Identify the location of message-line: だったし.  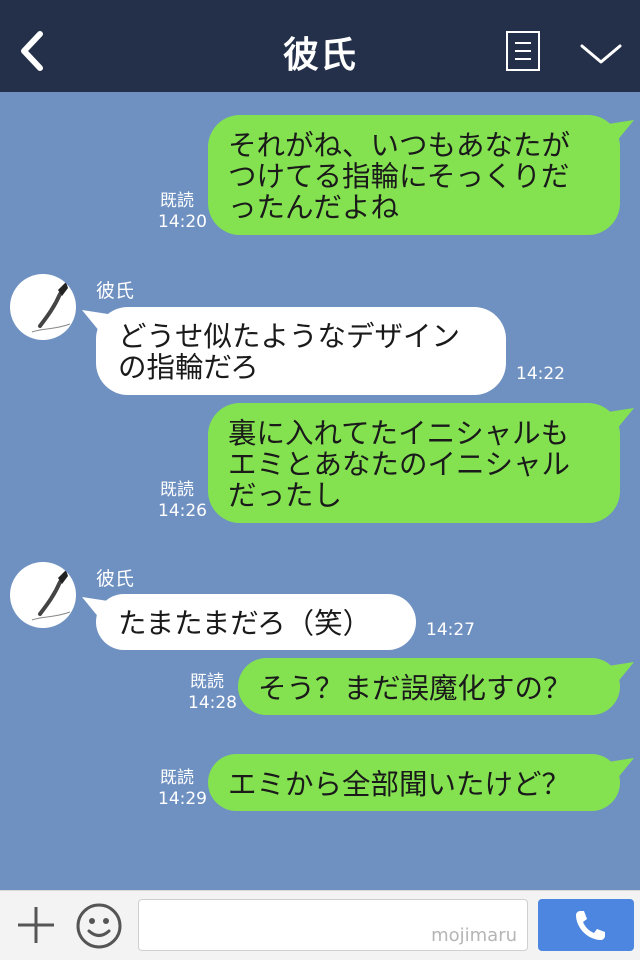
(285, 495).